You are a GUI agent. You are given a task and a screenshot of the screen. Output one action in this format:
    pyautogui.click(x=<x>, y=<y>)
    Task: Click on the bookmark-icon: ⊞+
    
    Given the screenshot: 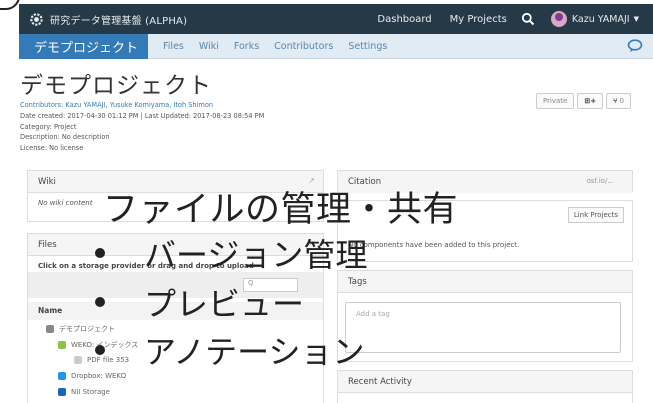 What is the action you would take?
    pyautogui.click(x=590, y=101)
    